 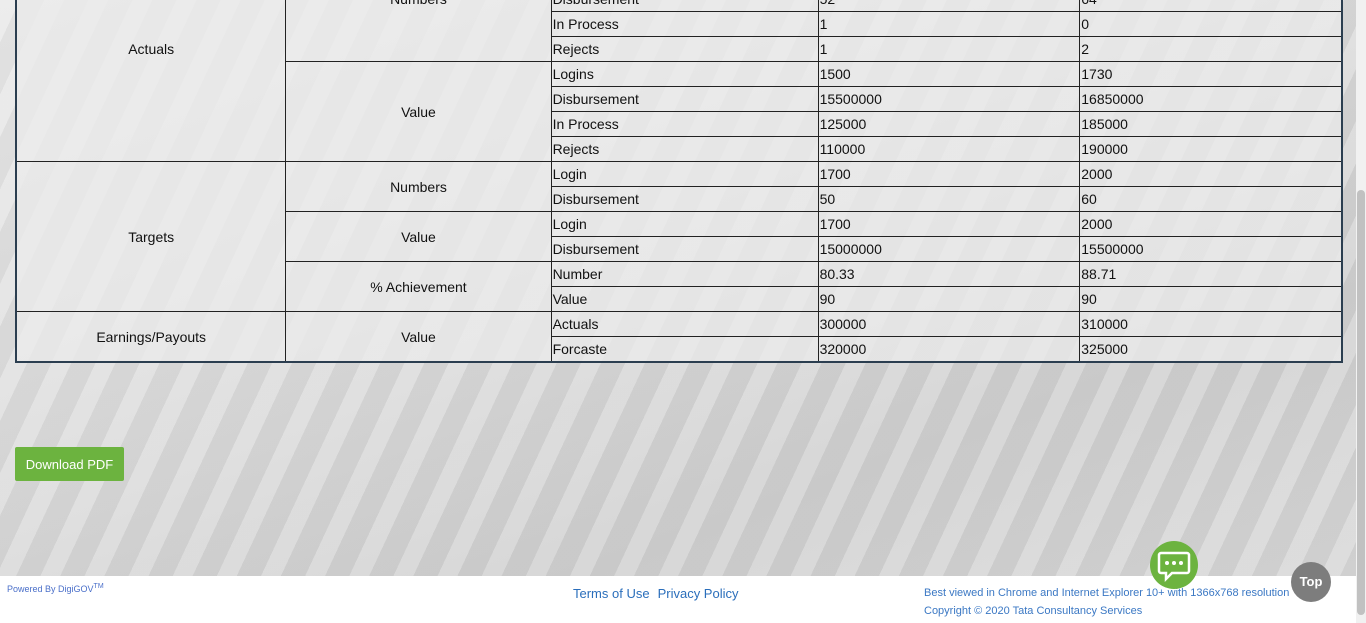 What do you see at coordinates (1311, 582) in the screenshot?
I see `scroll-top-button: Top` at bounding box center [1311, 582].